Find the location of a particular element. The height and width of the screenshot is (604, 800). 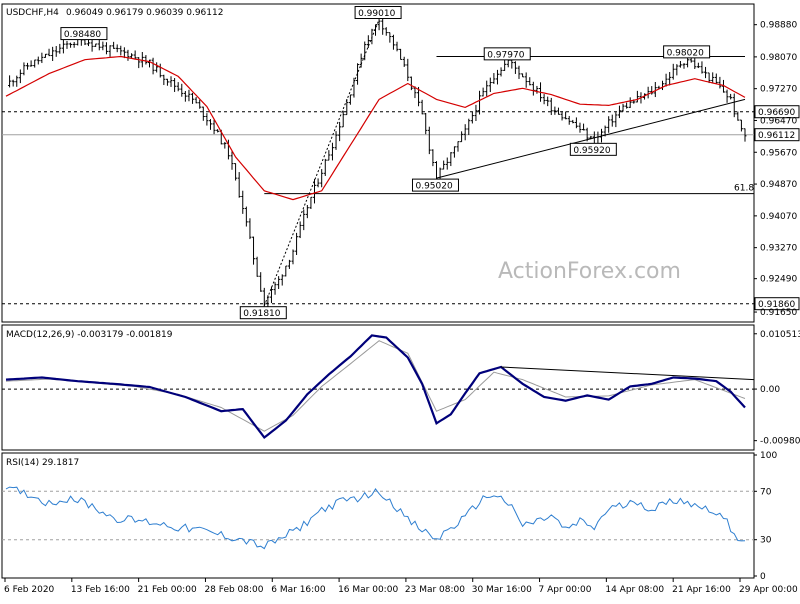

price-axis-label: 0.98880 is located at coordinates (778, 26).